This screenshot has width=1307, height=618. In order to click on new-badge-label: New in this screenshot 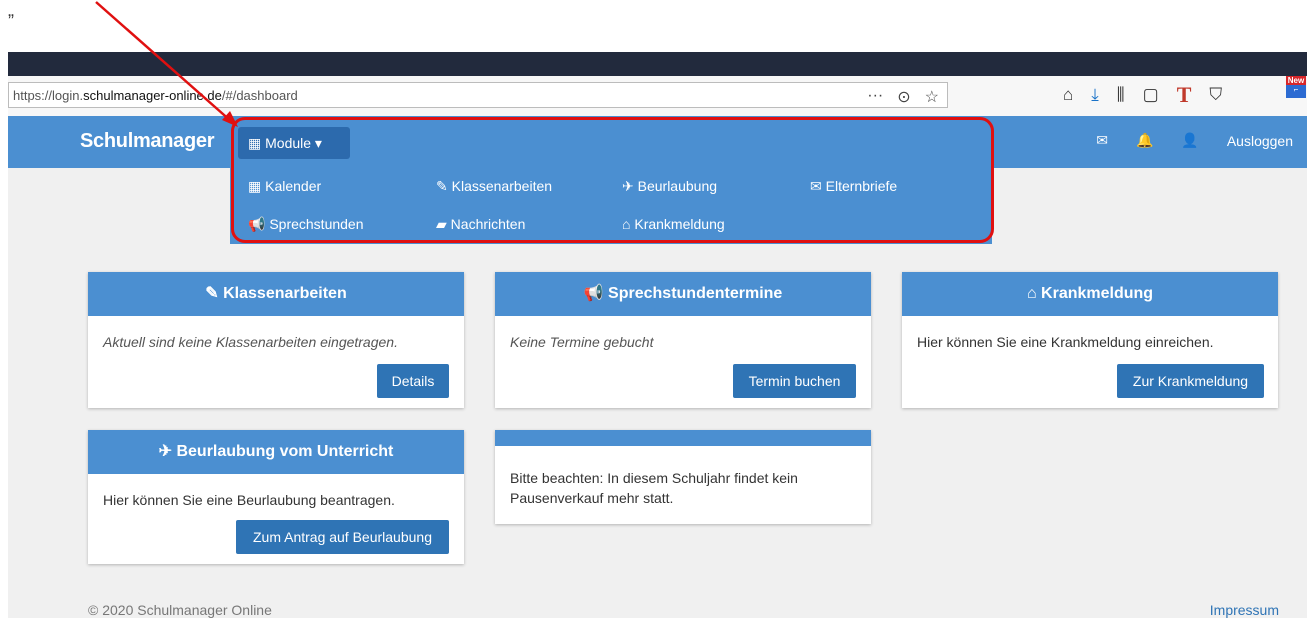, I will do `click(1296, 80)`.